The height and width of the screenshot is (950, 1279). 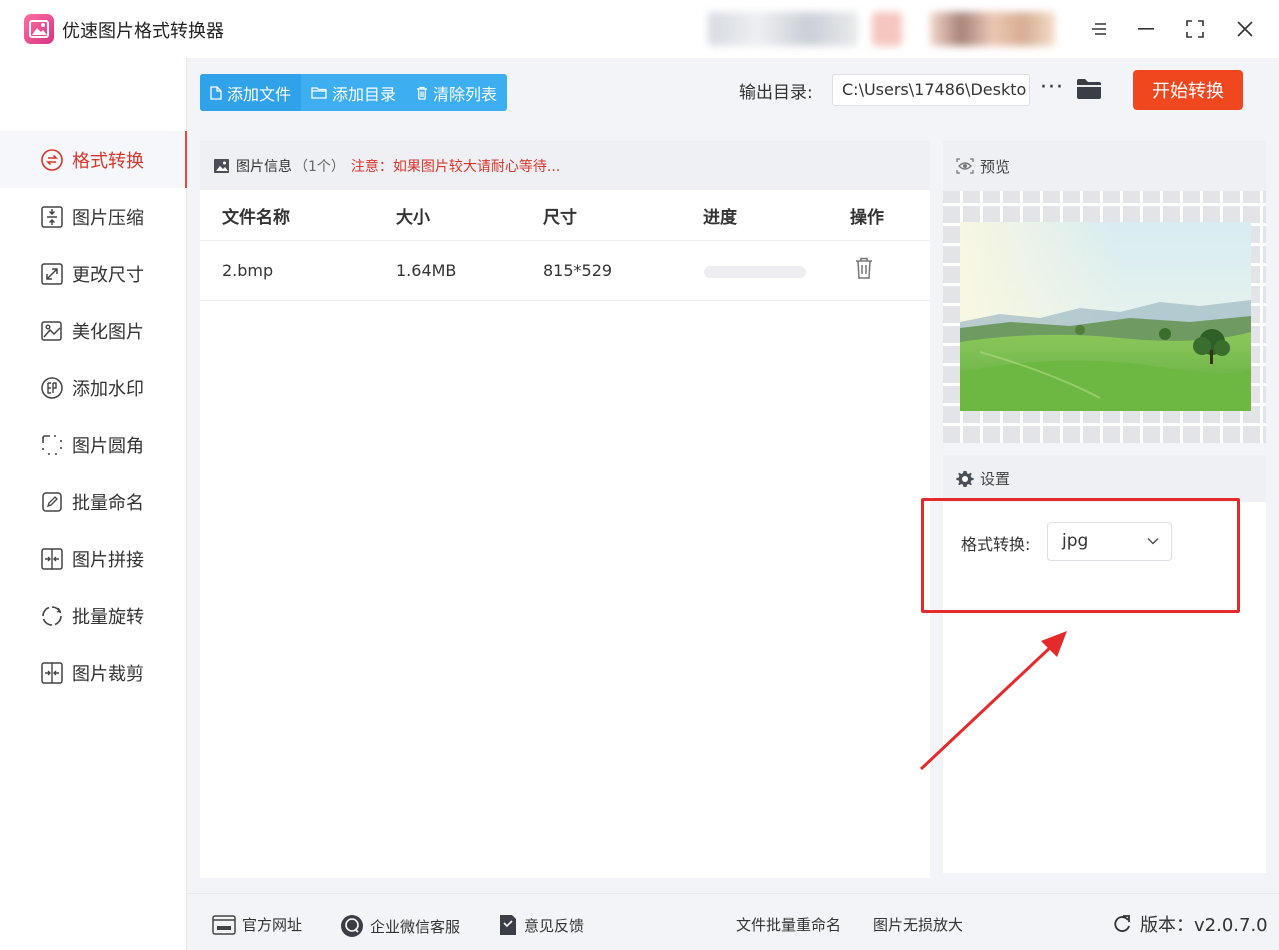 I want to click on sidebar-item-rotate: 批量旋转, so click(x=93, y=615).